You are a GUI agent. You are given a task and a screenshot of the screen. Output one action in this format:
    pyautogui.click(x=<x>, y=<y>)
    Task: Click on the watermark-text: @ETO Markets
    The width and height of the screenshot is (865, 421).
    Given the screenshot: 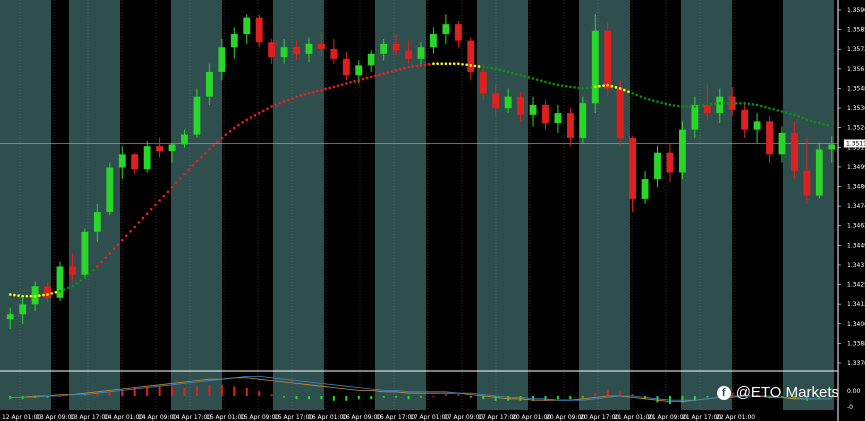 What is the action you would take?
    pyautogui.click(x=787, y=392)
    